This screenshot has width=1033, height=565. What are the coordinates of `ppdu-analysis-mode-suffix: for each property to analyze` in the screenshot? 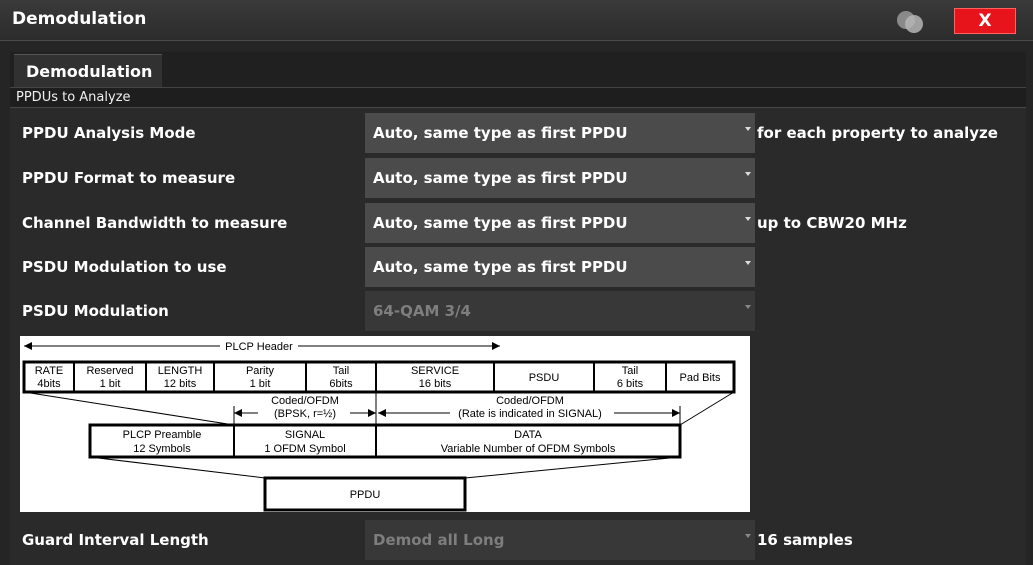 It's located at (877, 133).